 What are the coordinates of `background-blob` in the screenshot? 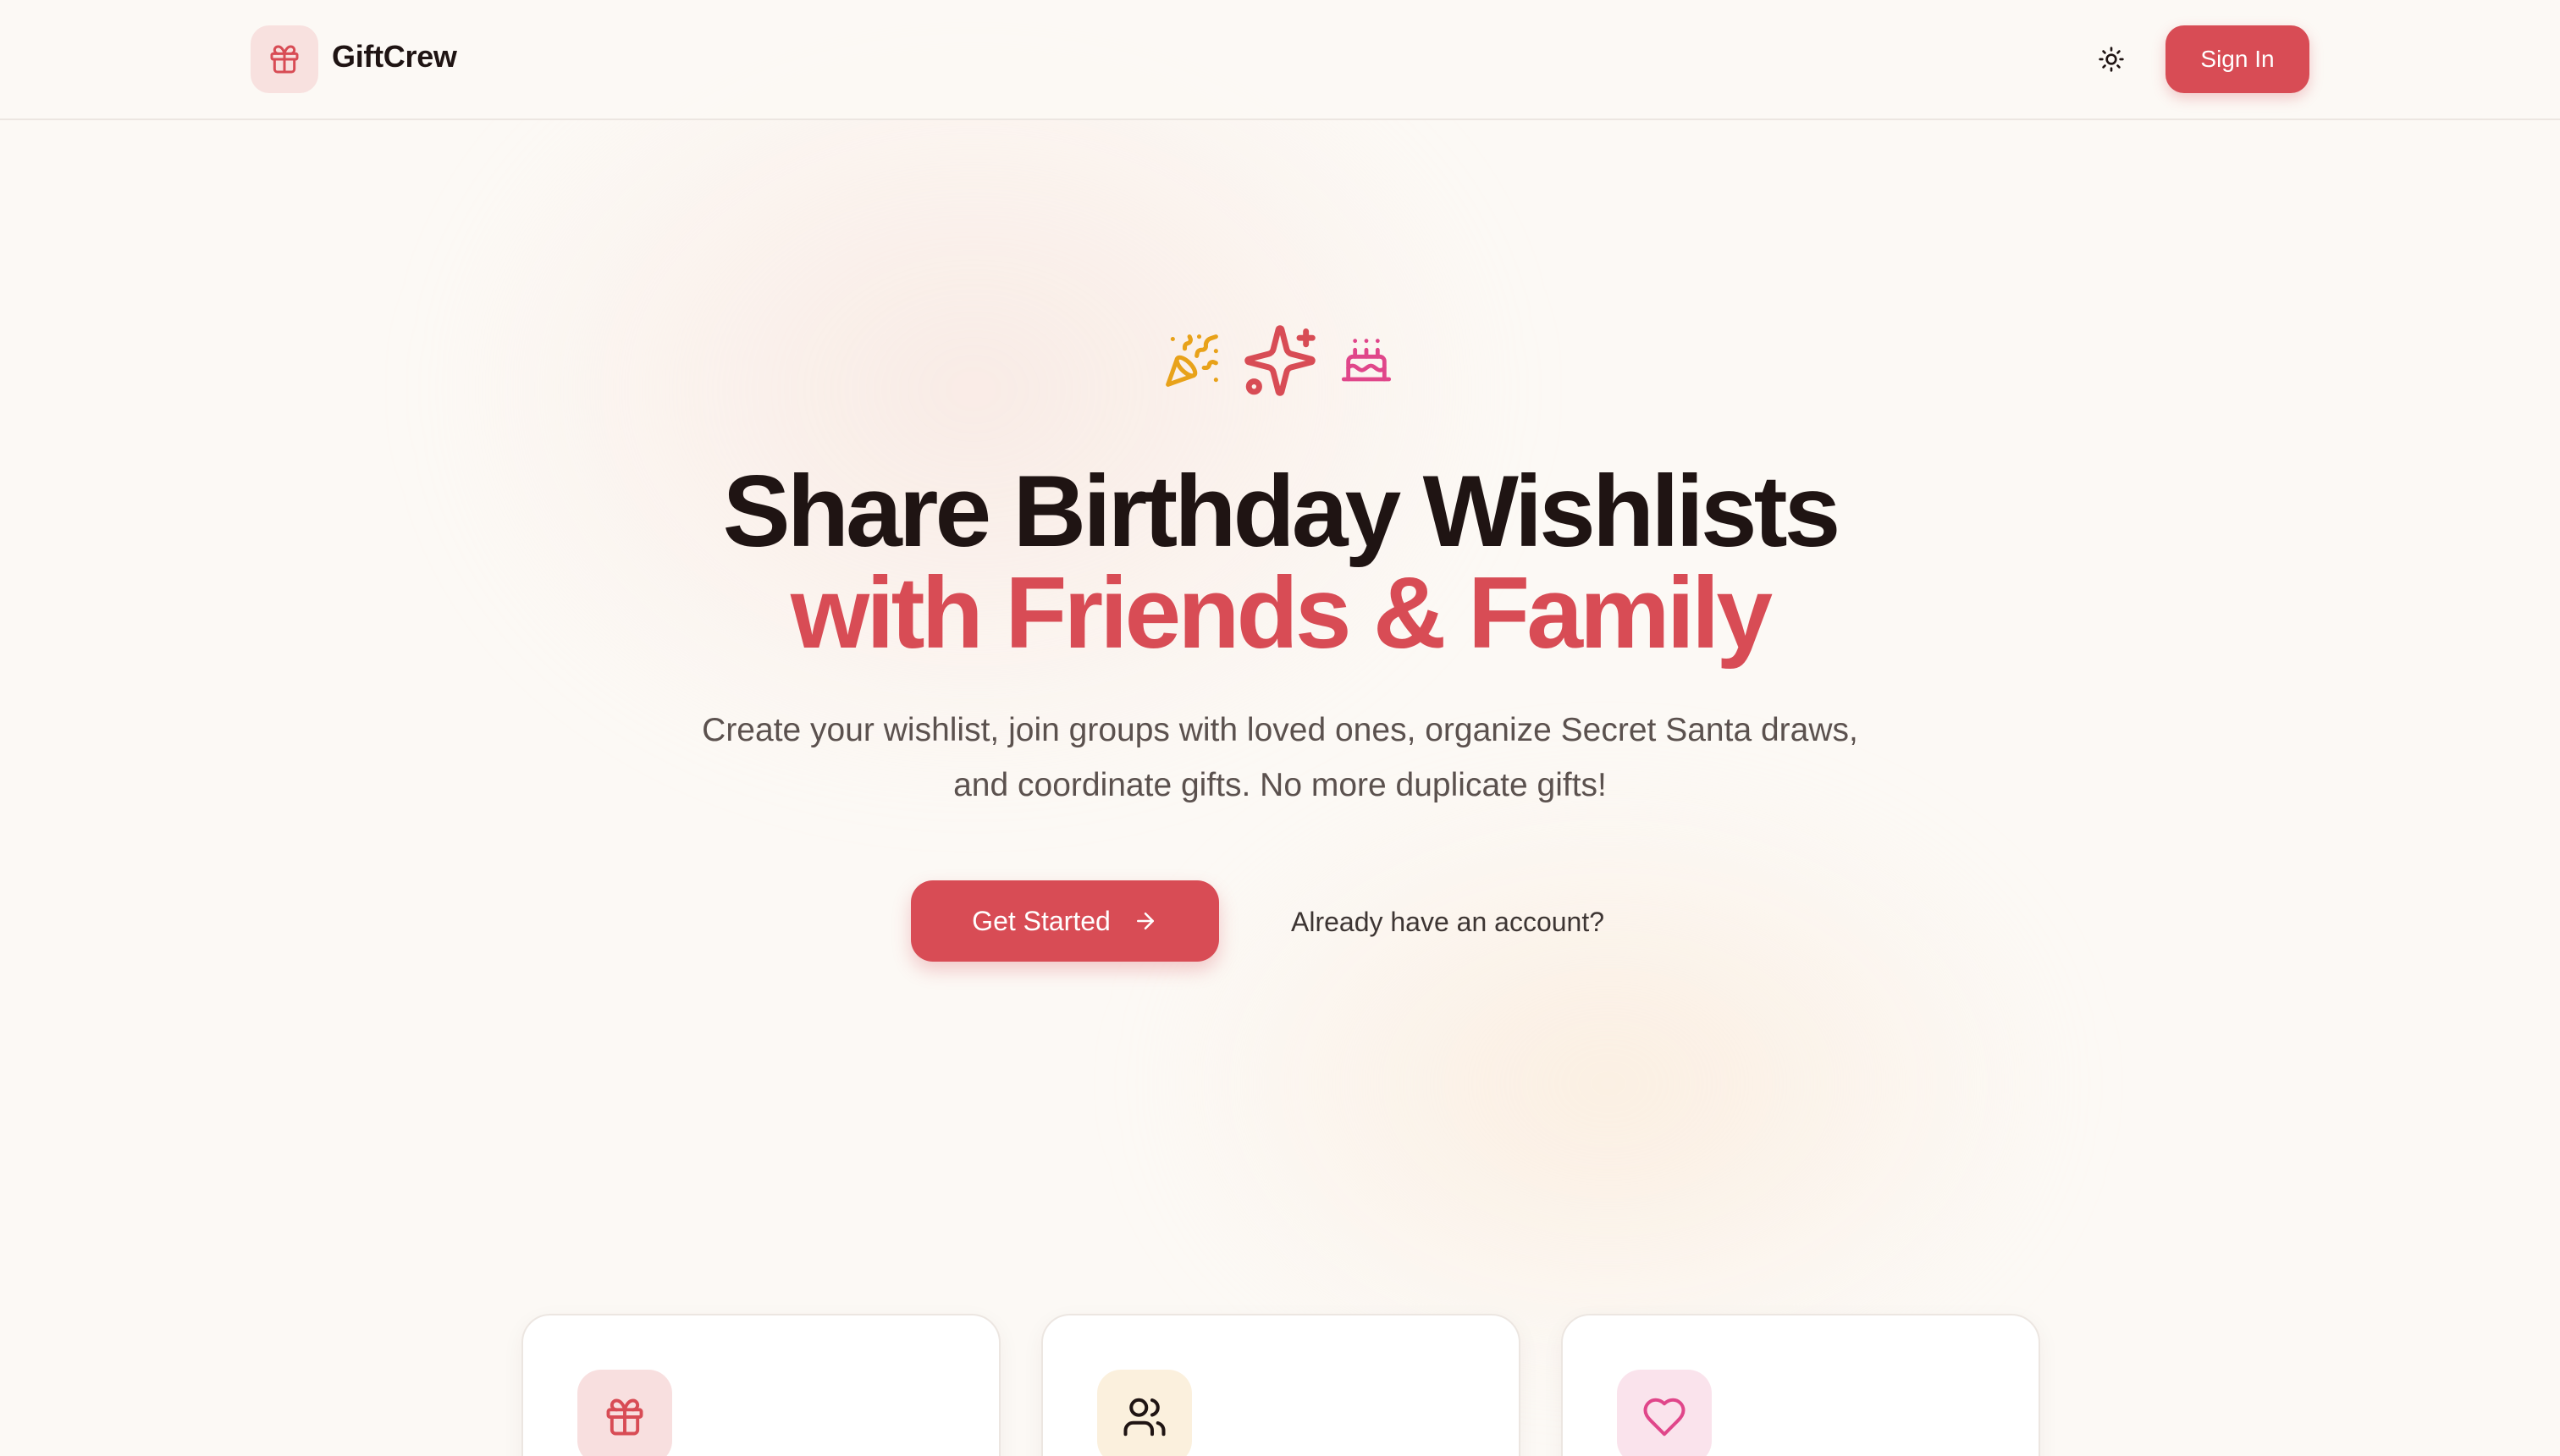 It's located at (1608, 1083).